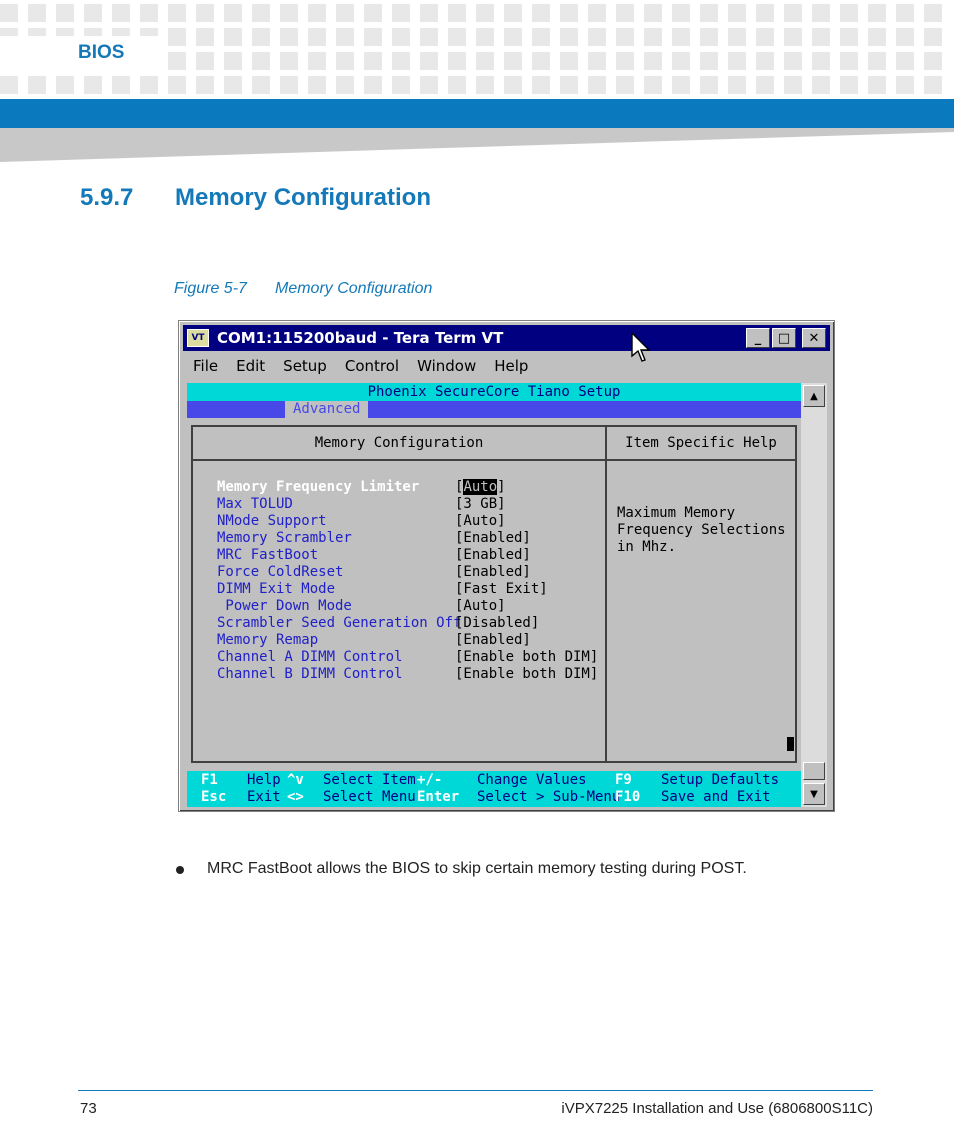 This screenshot has width=954, height=1145. What do you see at coordinates (264, 780) in the screenshot?
I see `key-legend-desc: Help` at bounding box center [264, 780].